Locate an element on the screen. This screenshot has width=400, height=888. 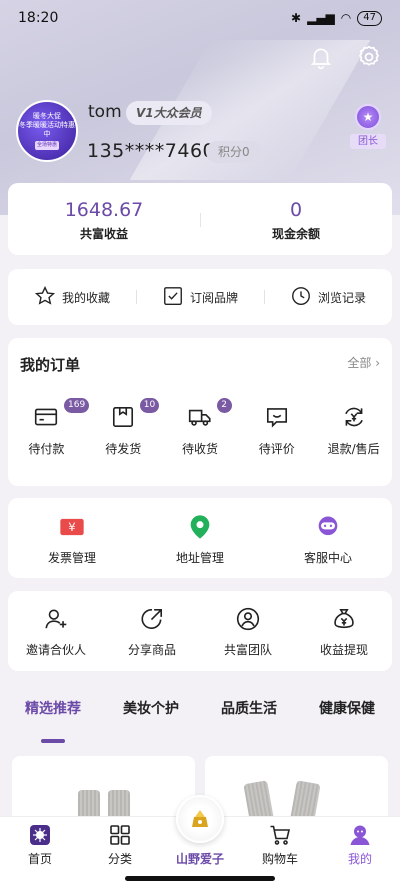
withdraw-earnings-label: 收益提现 is located at coordinates (343, 650).